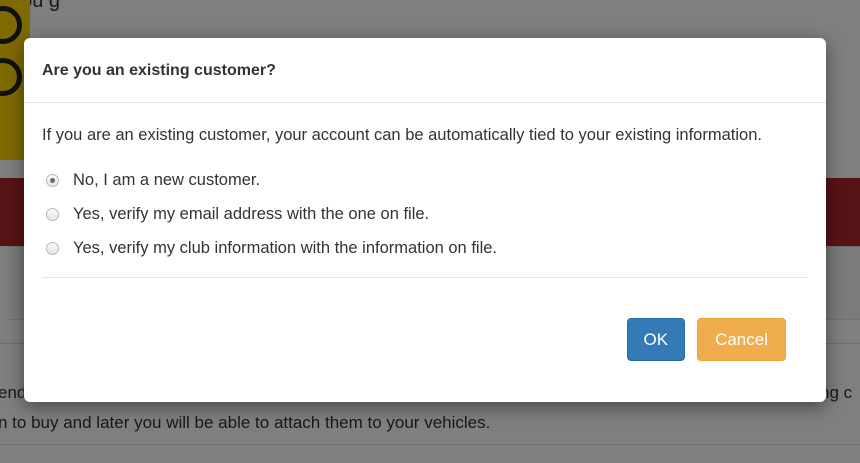 This screenshot has height=463, width=860. What do you see at coordinates (52, 180) in the screenshot?
I see `radio-new-customer` at bounding box center [52, 180].